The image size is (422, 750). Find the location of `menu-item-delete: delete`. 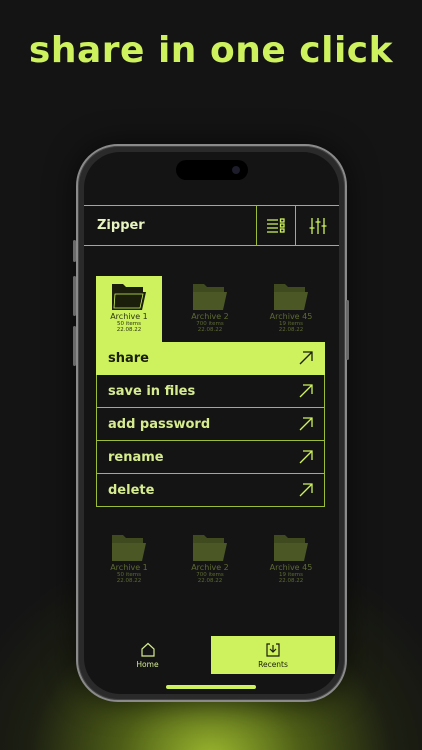

menu-item-delete: delete is located at coordinates (210, 490).